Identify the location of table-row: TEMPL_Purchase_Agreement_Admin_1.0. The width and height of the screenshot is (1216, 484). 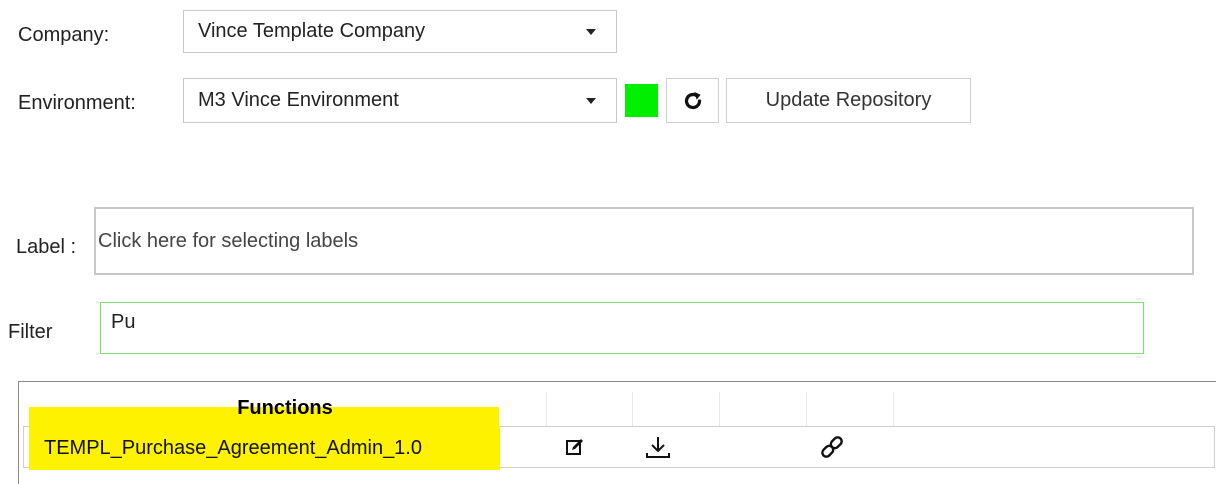
(619, 448).